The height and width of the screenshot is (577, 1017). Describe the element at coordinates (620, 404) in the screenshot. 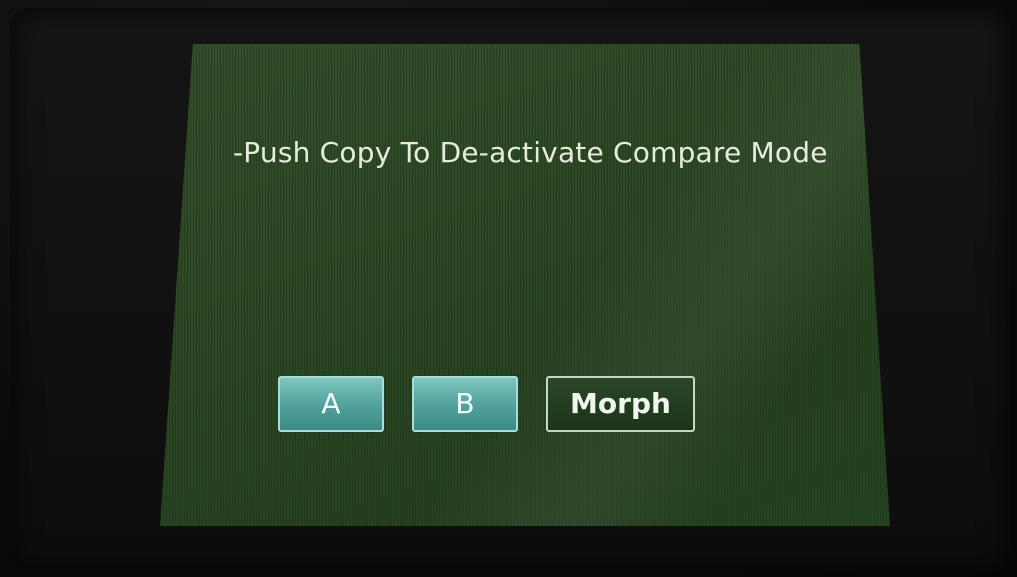

I see `morph-button: Morph` at that location.